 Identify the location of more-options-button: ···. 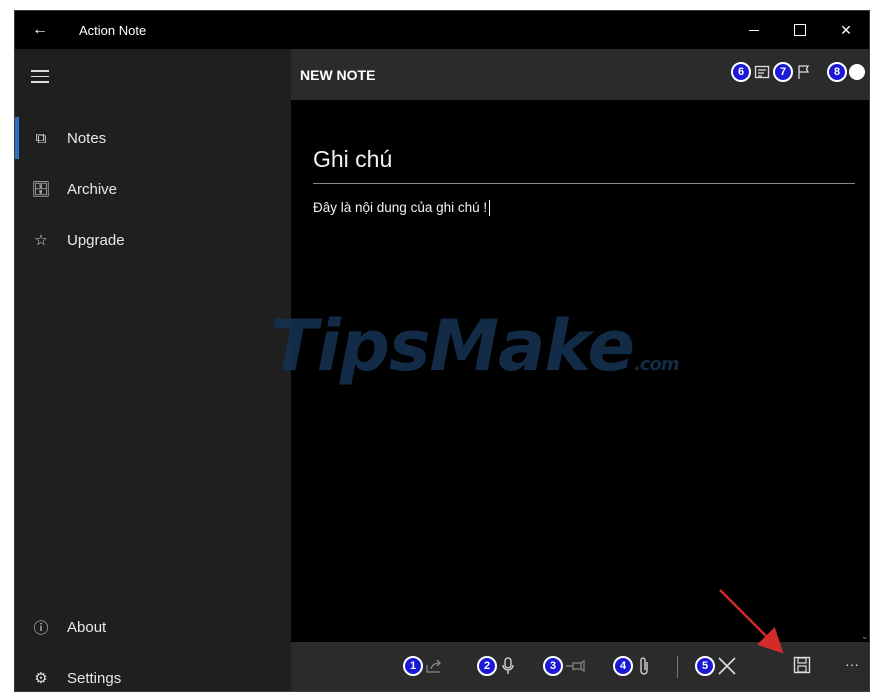
(852, 664).